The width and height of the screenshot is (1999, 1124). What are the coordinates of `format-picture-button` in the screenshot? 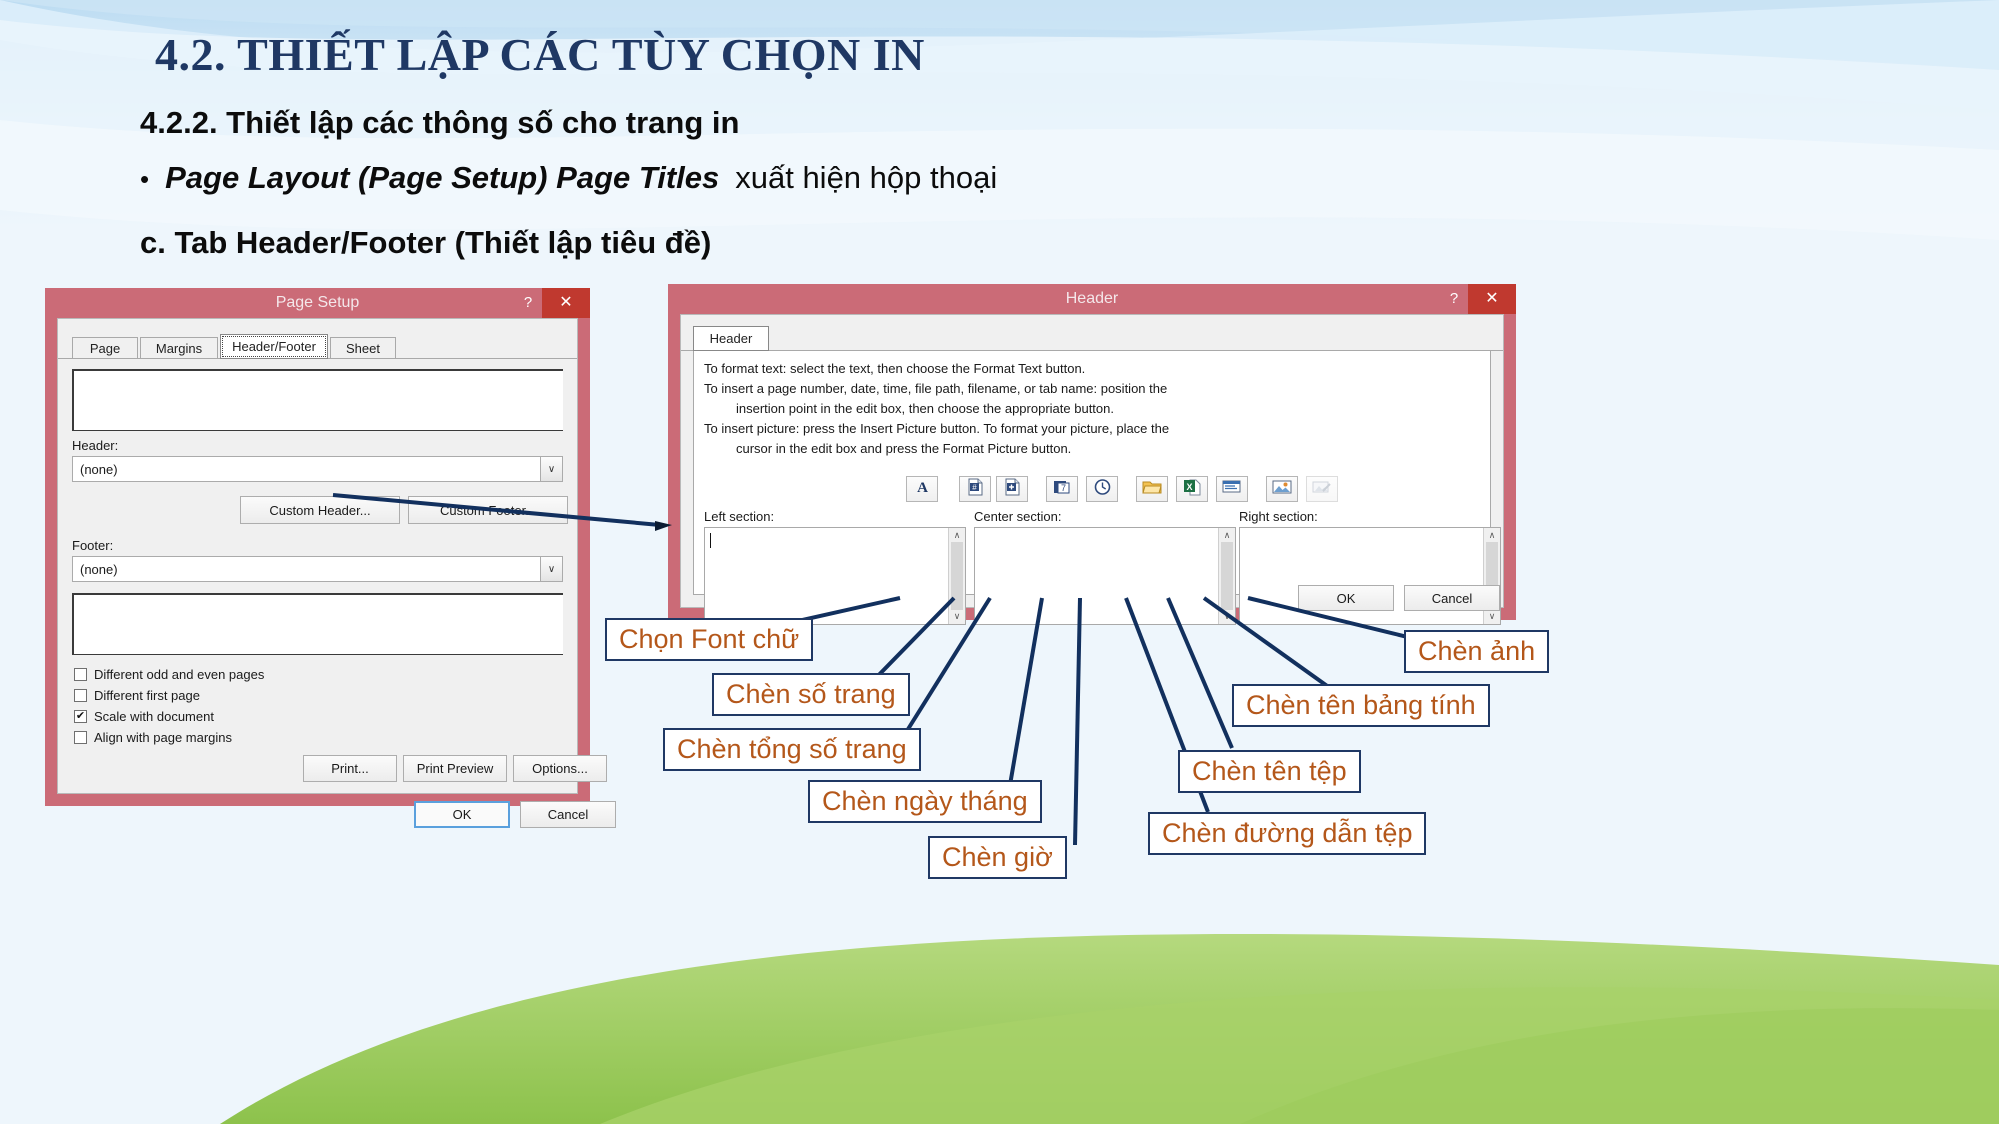 It's located at (1322, 489).